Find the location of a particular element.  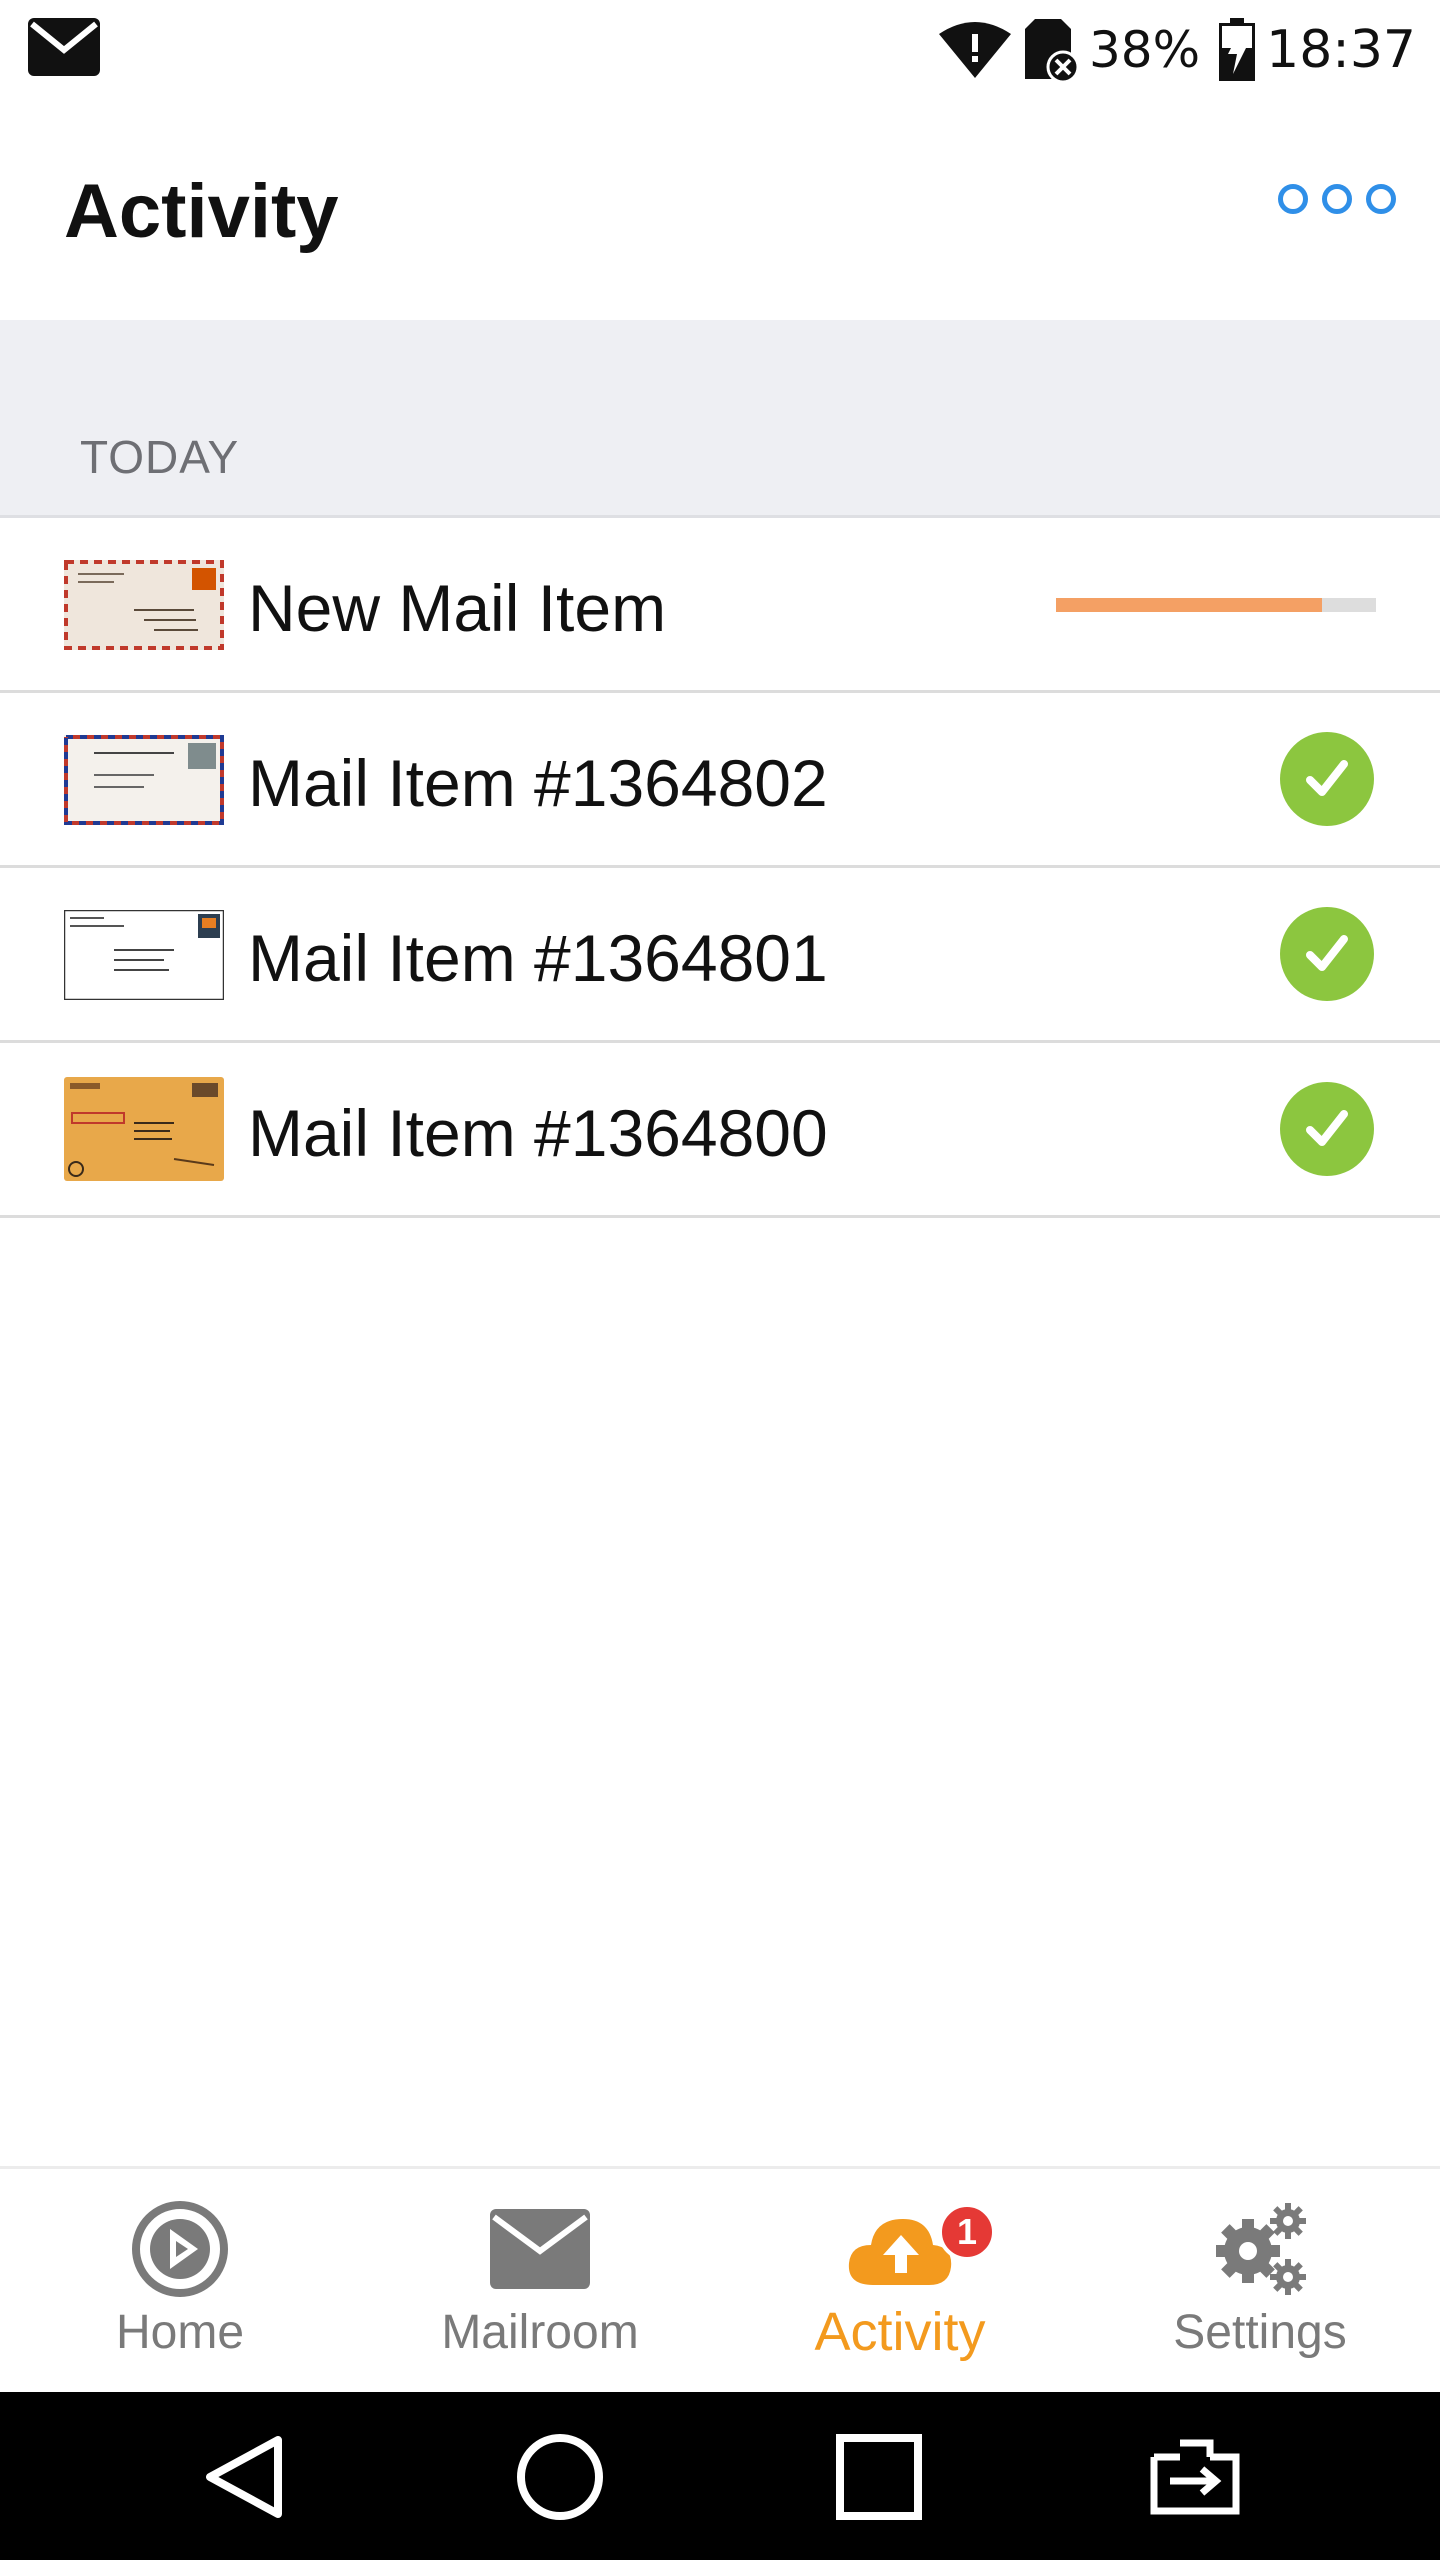

cloud-upload-icon is located at coordinates (900, 2249).